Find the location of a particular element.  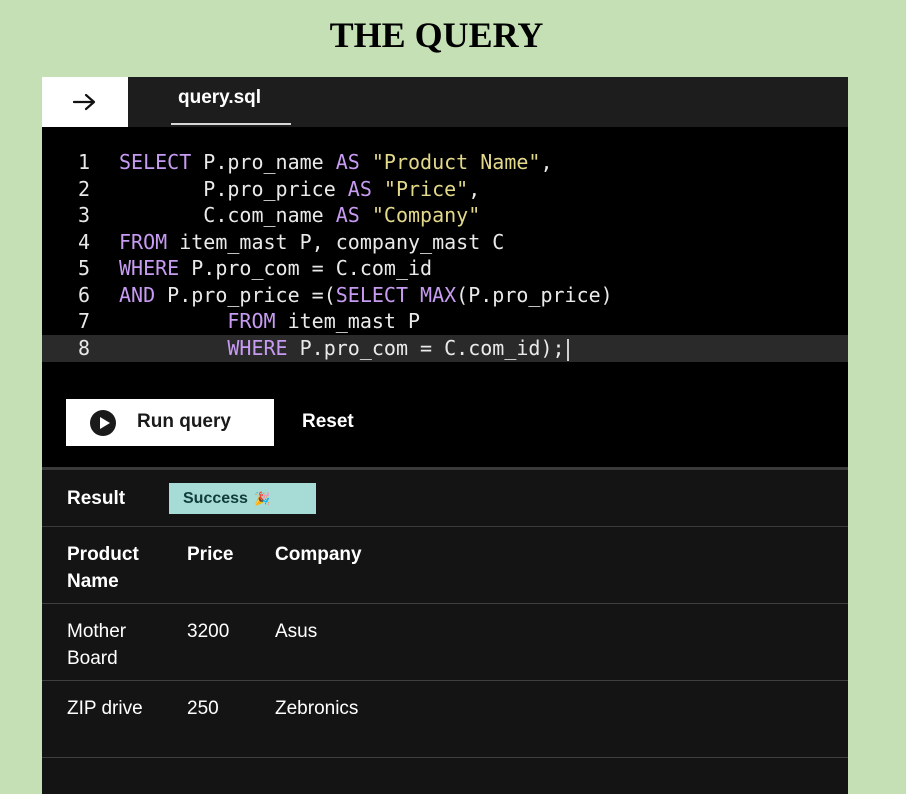

tab-active-indicator is located at coordinates (231, 124).